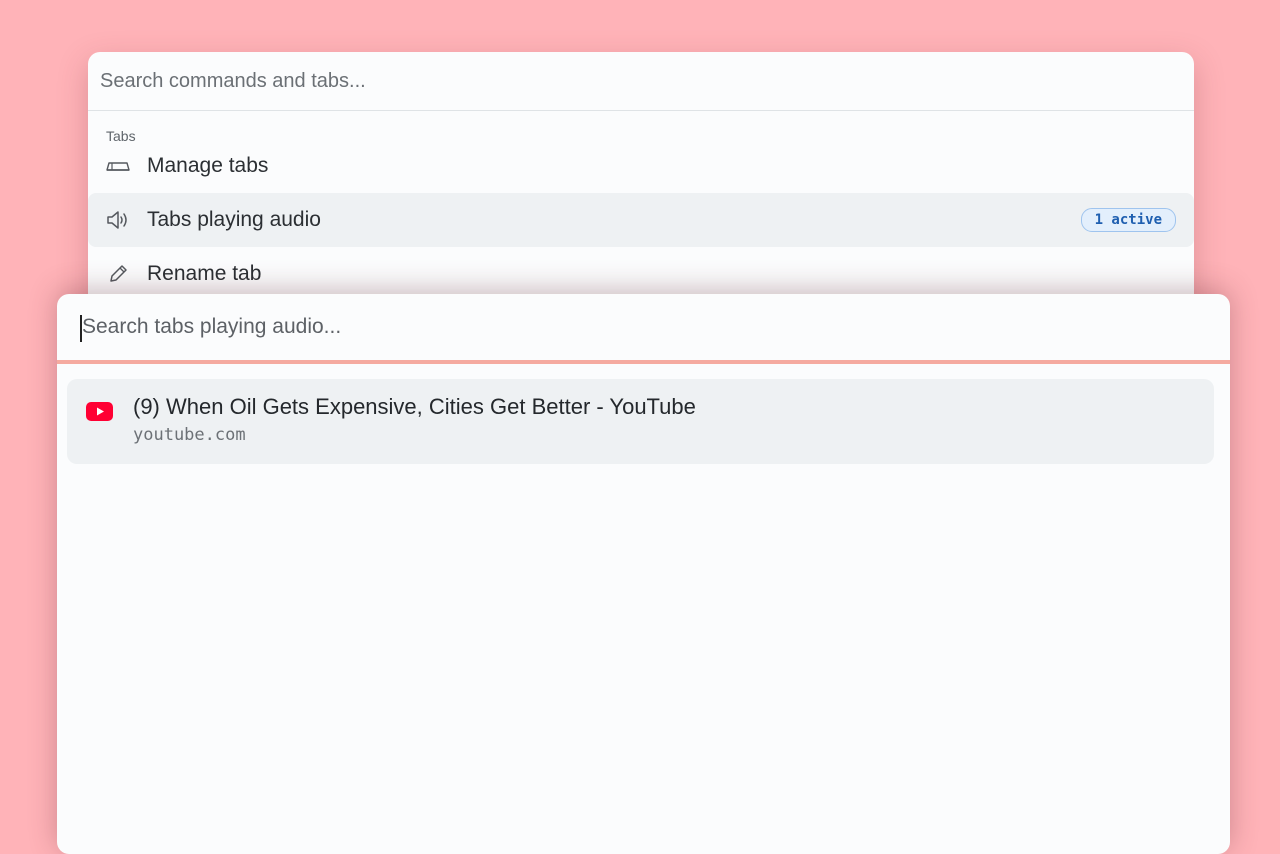 The width and height of the screenshot is (1280, 854). Describe the element at coordinates (641, 220) in the screenshot. I see `command-item-tabs-playing-audio: Tabs playing audio 1 active` at that location.